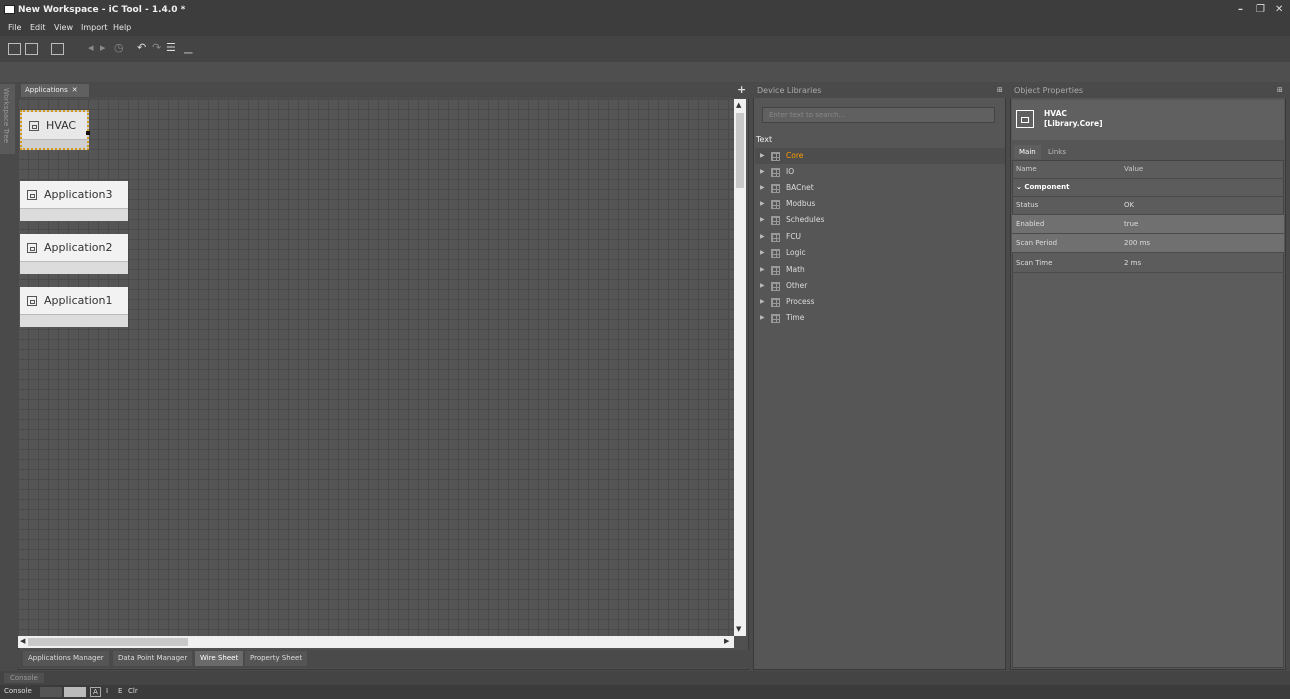 This screenshot has width=1290, height=699. I want to click on property-row-status: Status OK, so click(1148, 205).